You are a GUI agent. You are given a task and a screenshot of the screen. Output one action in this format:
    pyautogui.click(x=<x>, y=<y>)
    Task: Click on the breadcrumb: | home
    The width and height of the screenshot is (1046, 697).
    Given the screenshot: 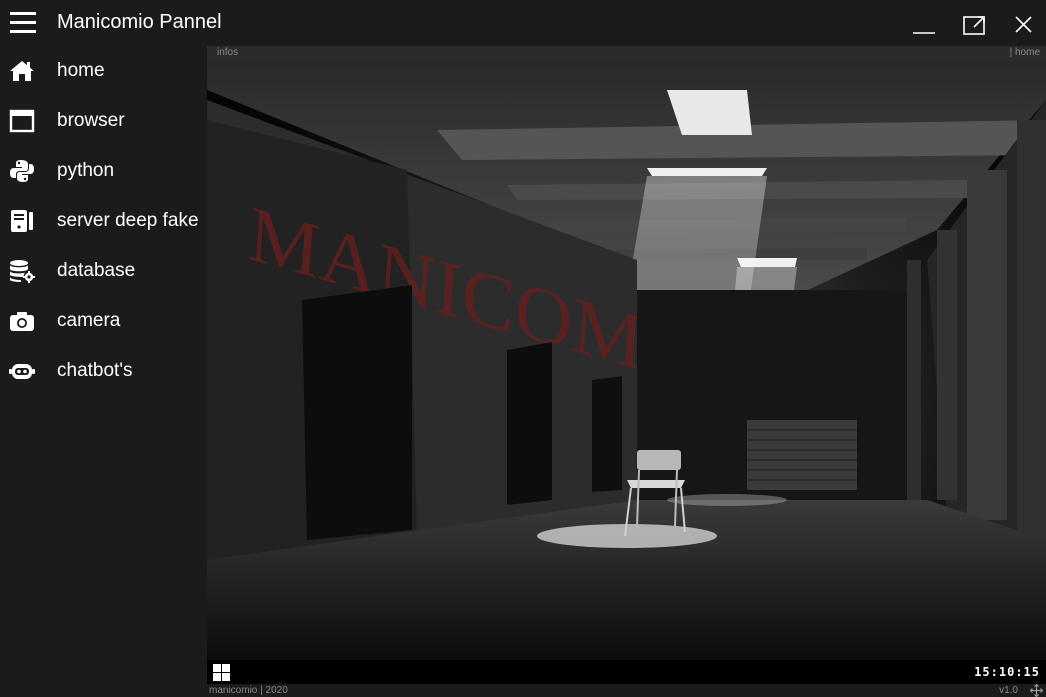 What is the action you would take?
    pyautogui.click(x=1024, y=52)
    